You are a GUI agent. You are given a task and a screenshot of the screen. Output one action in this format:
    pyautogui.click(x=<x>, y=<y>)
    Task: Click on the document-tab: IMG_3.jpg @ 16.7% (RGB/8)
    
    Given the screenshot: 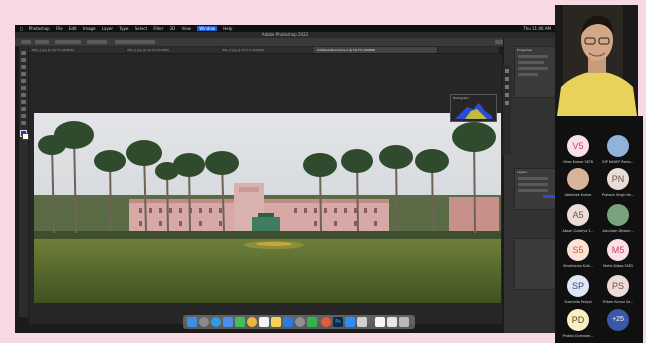 What is the action you would take?
    pyautogui.click(x=268, y=50)
    